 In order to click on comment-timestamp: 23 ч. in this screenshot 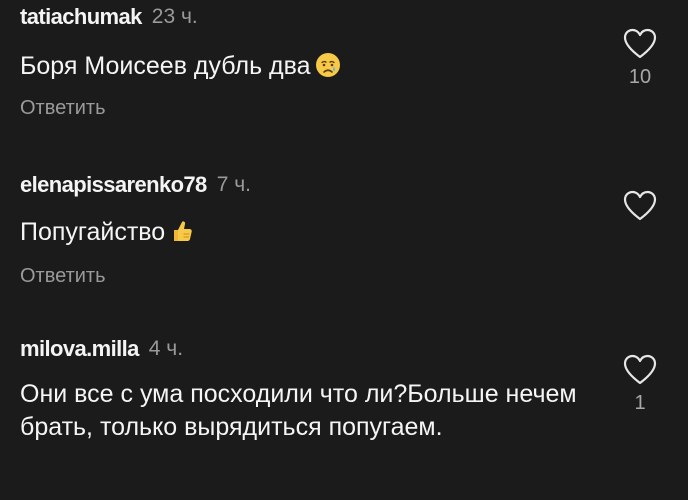, I will do `click(174, 16)`.